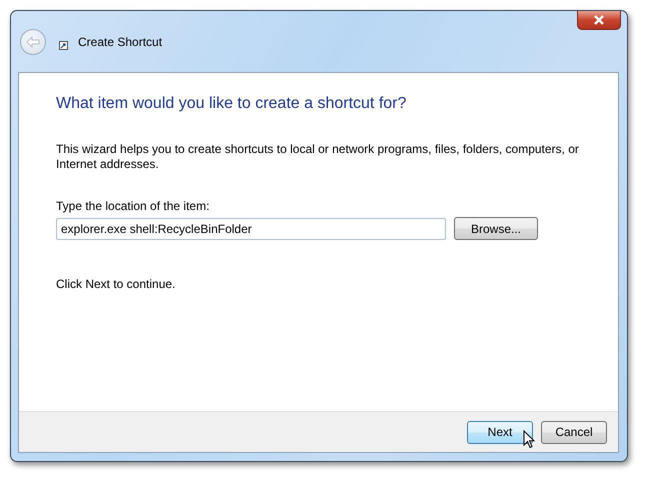 This screenshot has width=645, height=480. I want to click on next-button: Next, so click(500, 432).